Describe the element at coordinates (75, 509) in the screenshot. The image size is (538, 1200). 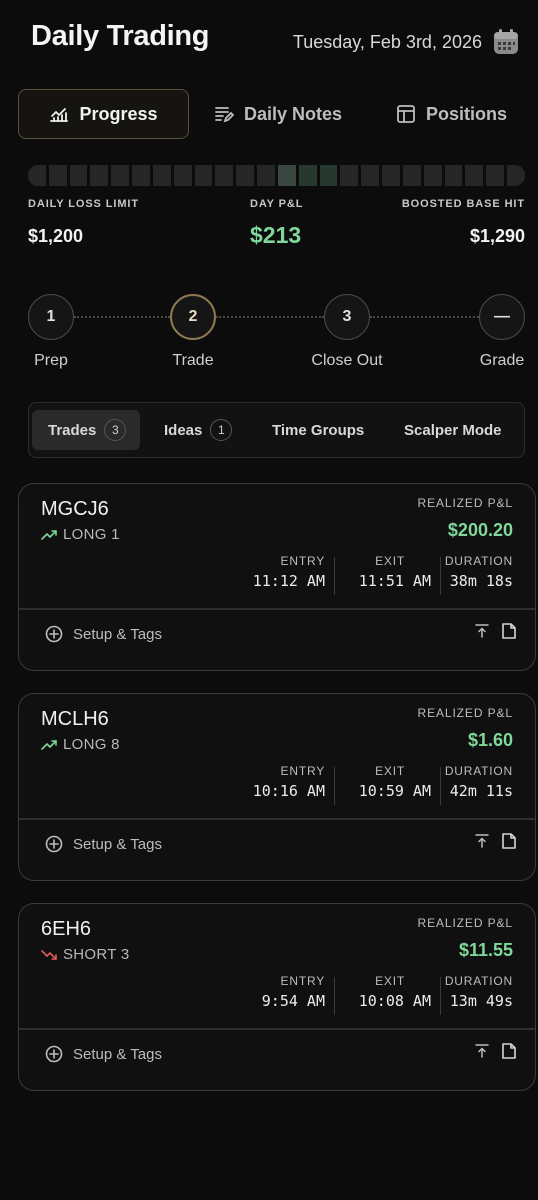
I see `trade-symbol: MGCJ6` at that location.